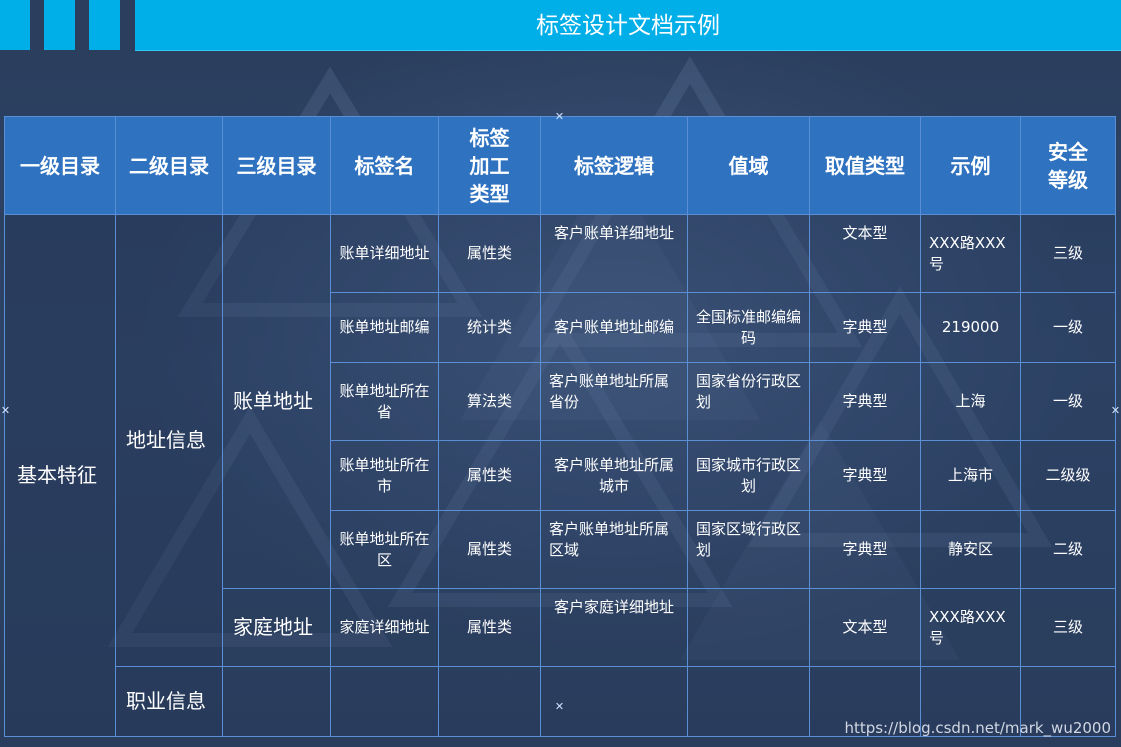  What do you see at coordinates (384, 165) in the screenshot?
I see `header-tag-name: 标签名` at bounding box center [384, 165].